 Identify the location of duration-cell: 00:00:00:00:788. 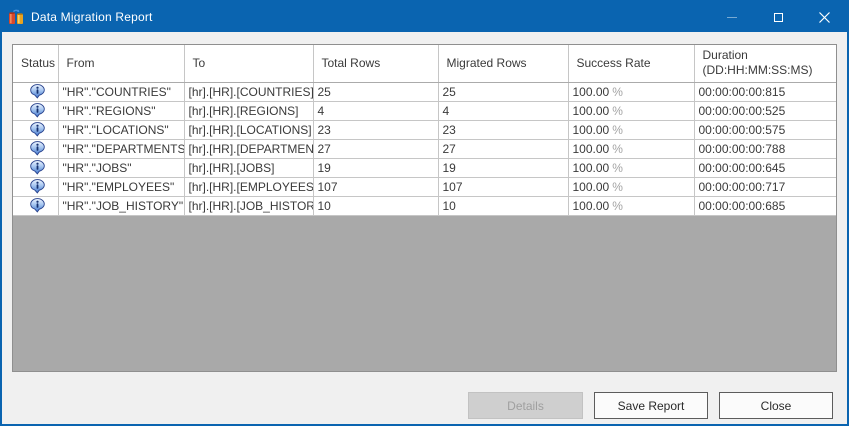
(765, 149).